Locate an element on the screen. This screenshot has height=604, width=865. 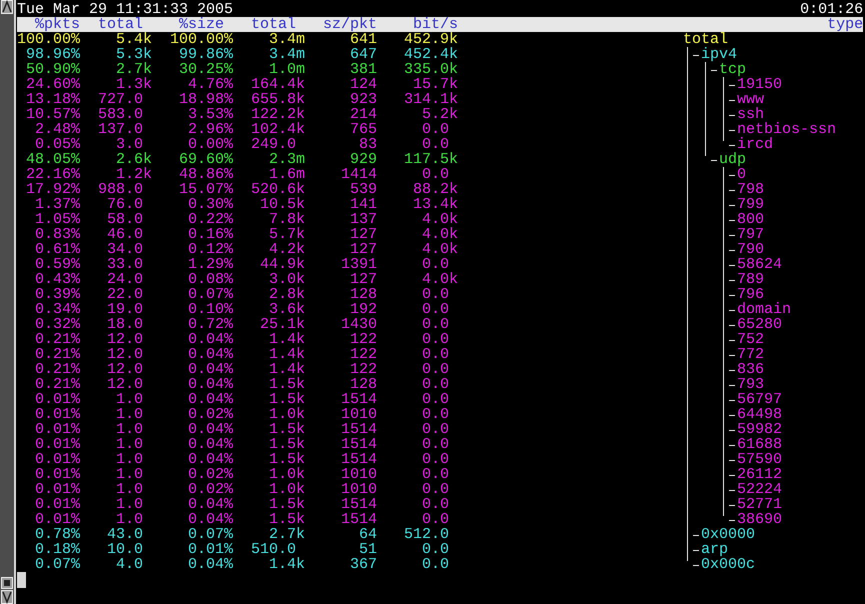
table-cell-text: 367 is located at coordinates (362, 564).